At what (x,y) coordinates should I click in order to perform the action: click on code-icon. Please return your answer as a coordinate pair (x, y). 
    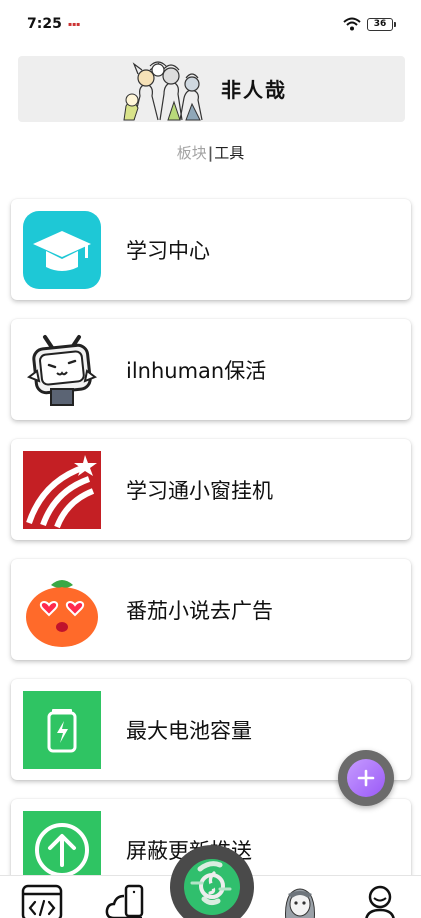
    Looking at the image, I should click on (42, 900).